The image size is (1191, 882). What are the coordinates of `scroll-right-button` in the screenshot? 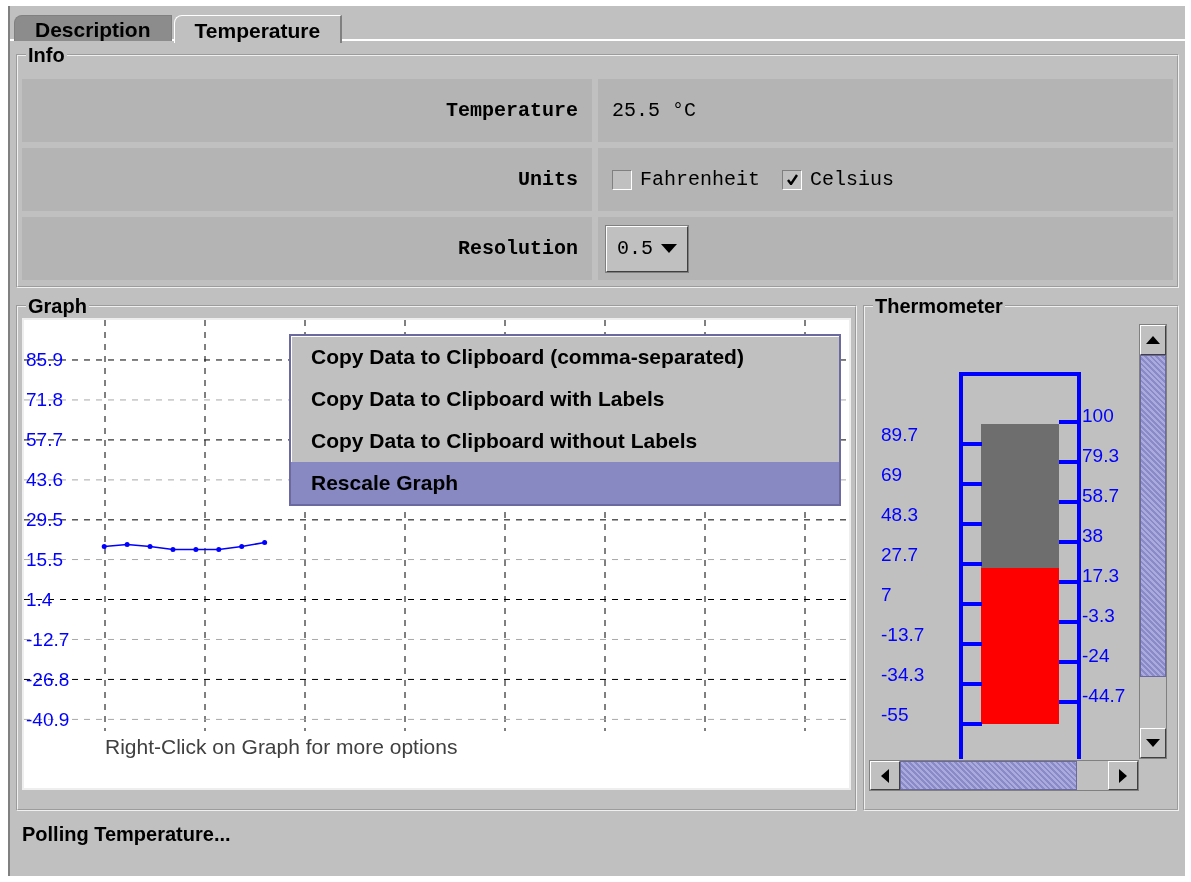 It's located at (1123, 775).